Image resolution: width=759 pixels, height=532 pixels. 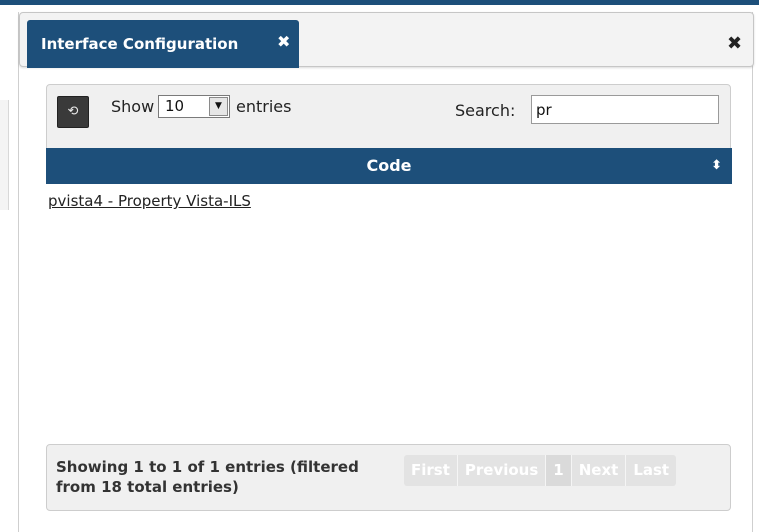 I want to click on pager-next-button: Next, so click(x=599, y=470).